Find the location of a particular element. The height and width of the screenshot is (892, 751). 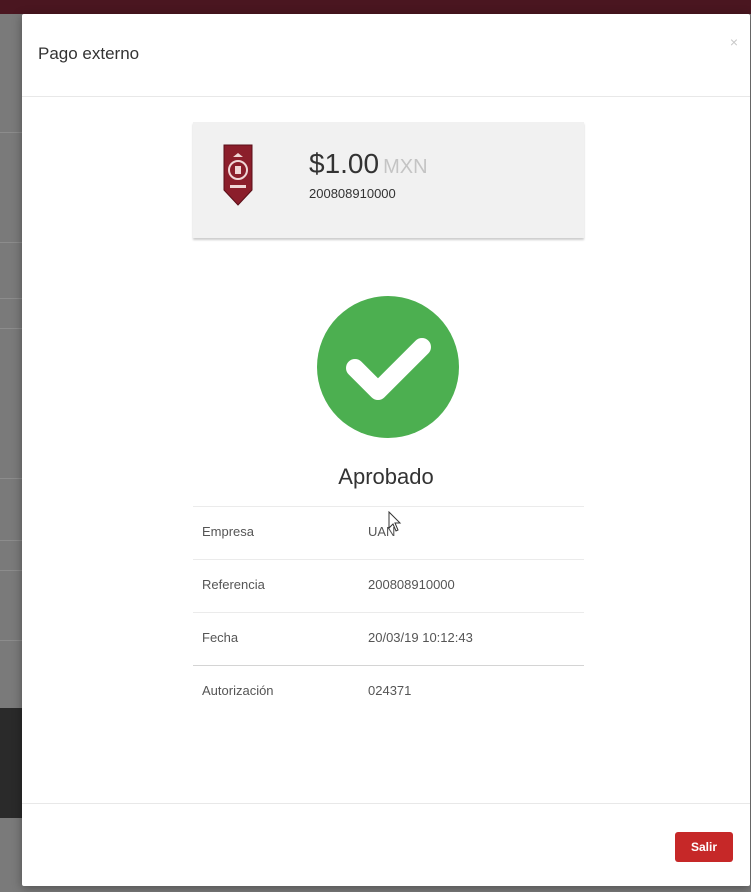

mouse-cursor-icon is located at coordinates (395, 521).